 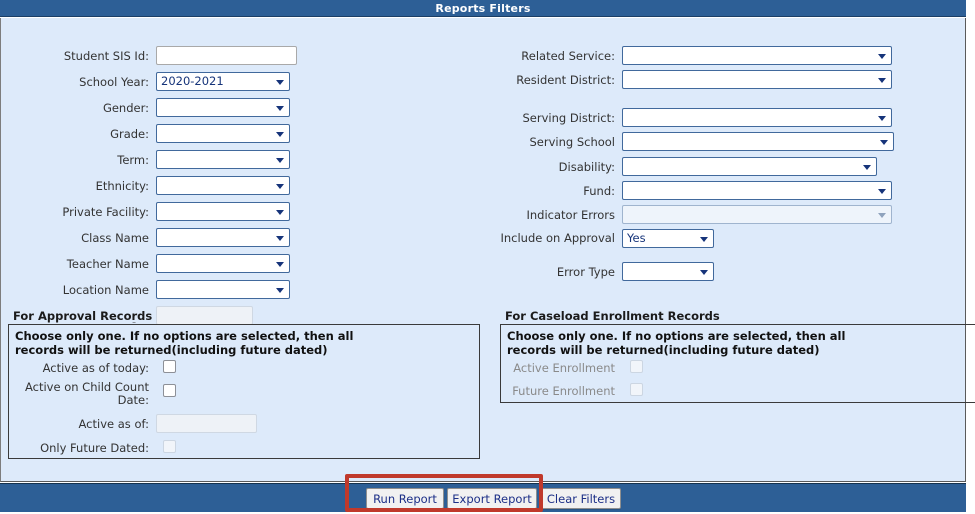 What do you see at coordinates (492, 498) in the screenshot?
I see `export-report-button: Export Report` at bounding box center [492, 498].